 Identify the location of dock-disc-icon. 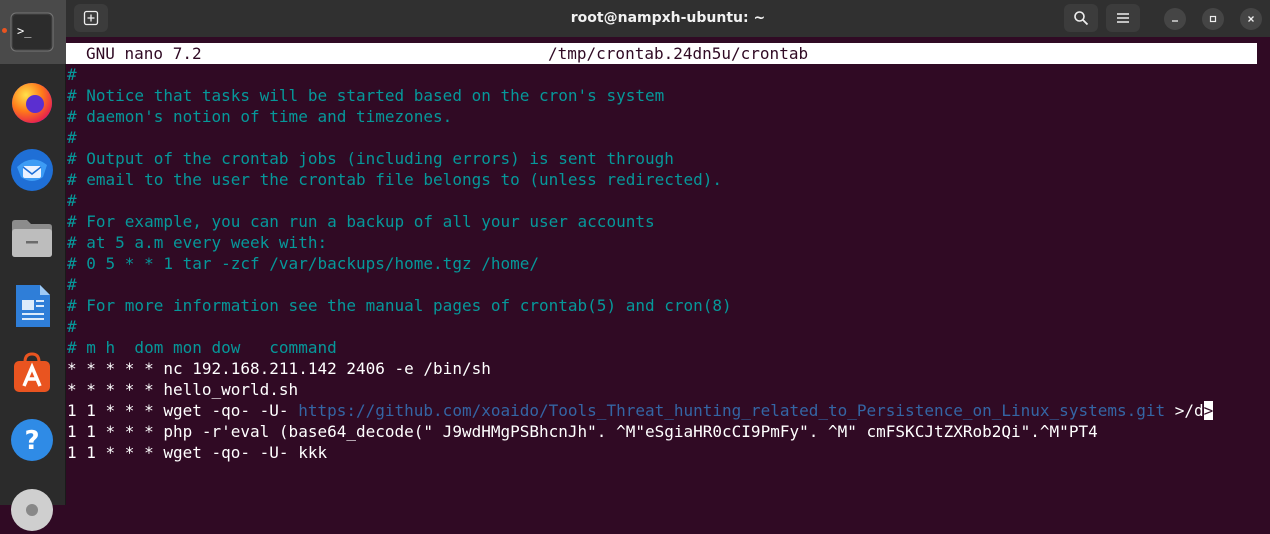
(32, 510).